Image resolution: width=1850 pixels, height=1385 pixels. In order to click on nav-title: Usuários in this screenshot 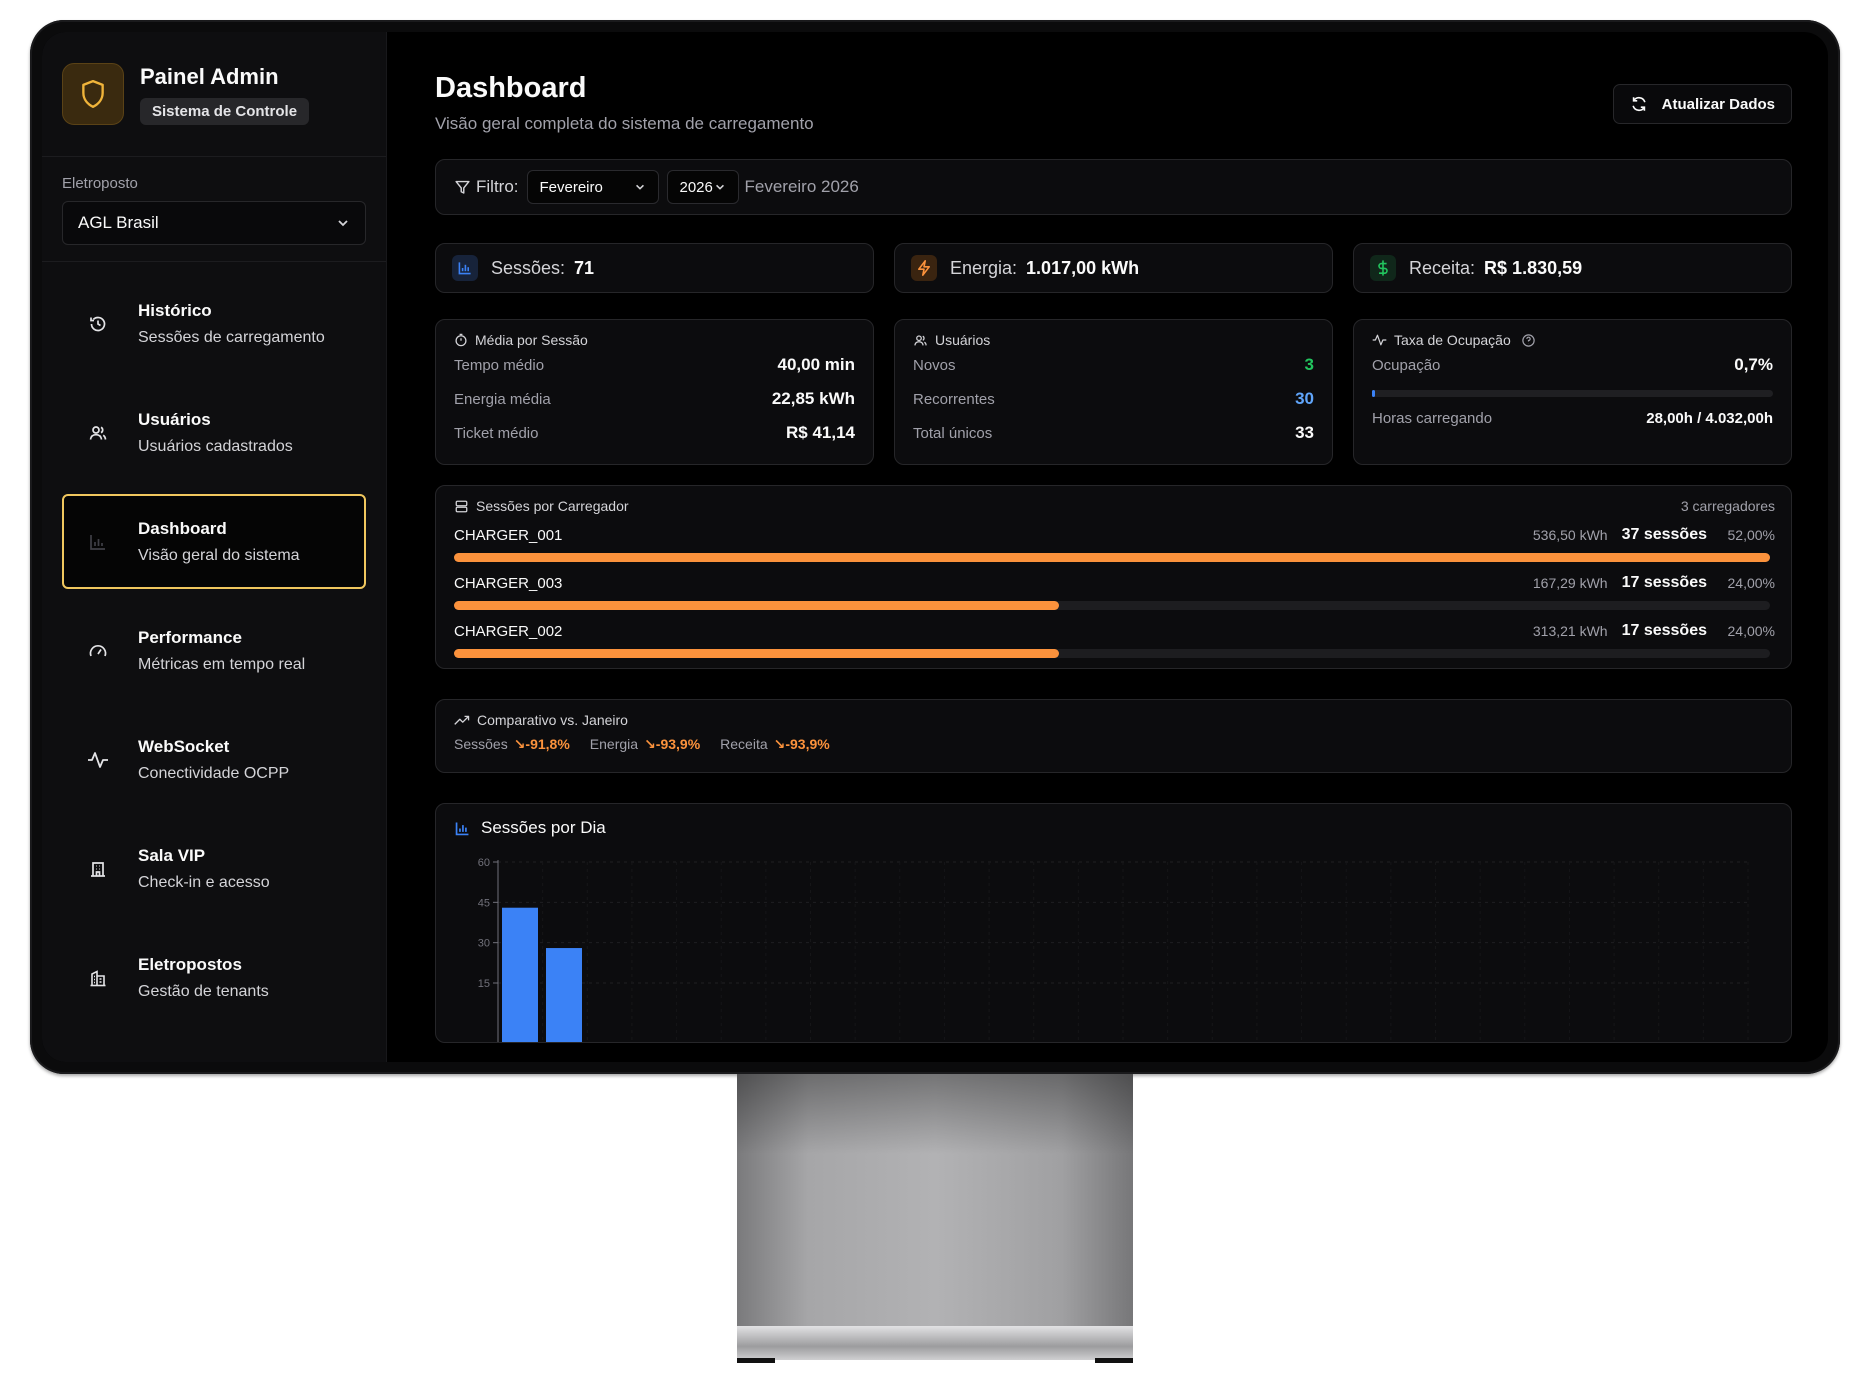, I will do `click(174, 419)`.